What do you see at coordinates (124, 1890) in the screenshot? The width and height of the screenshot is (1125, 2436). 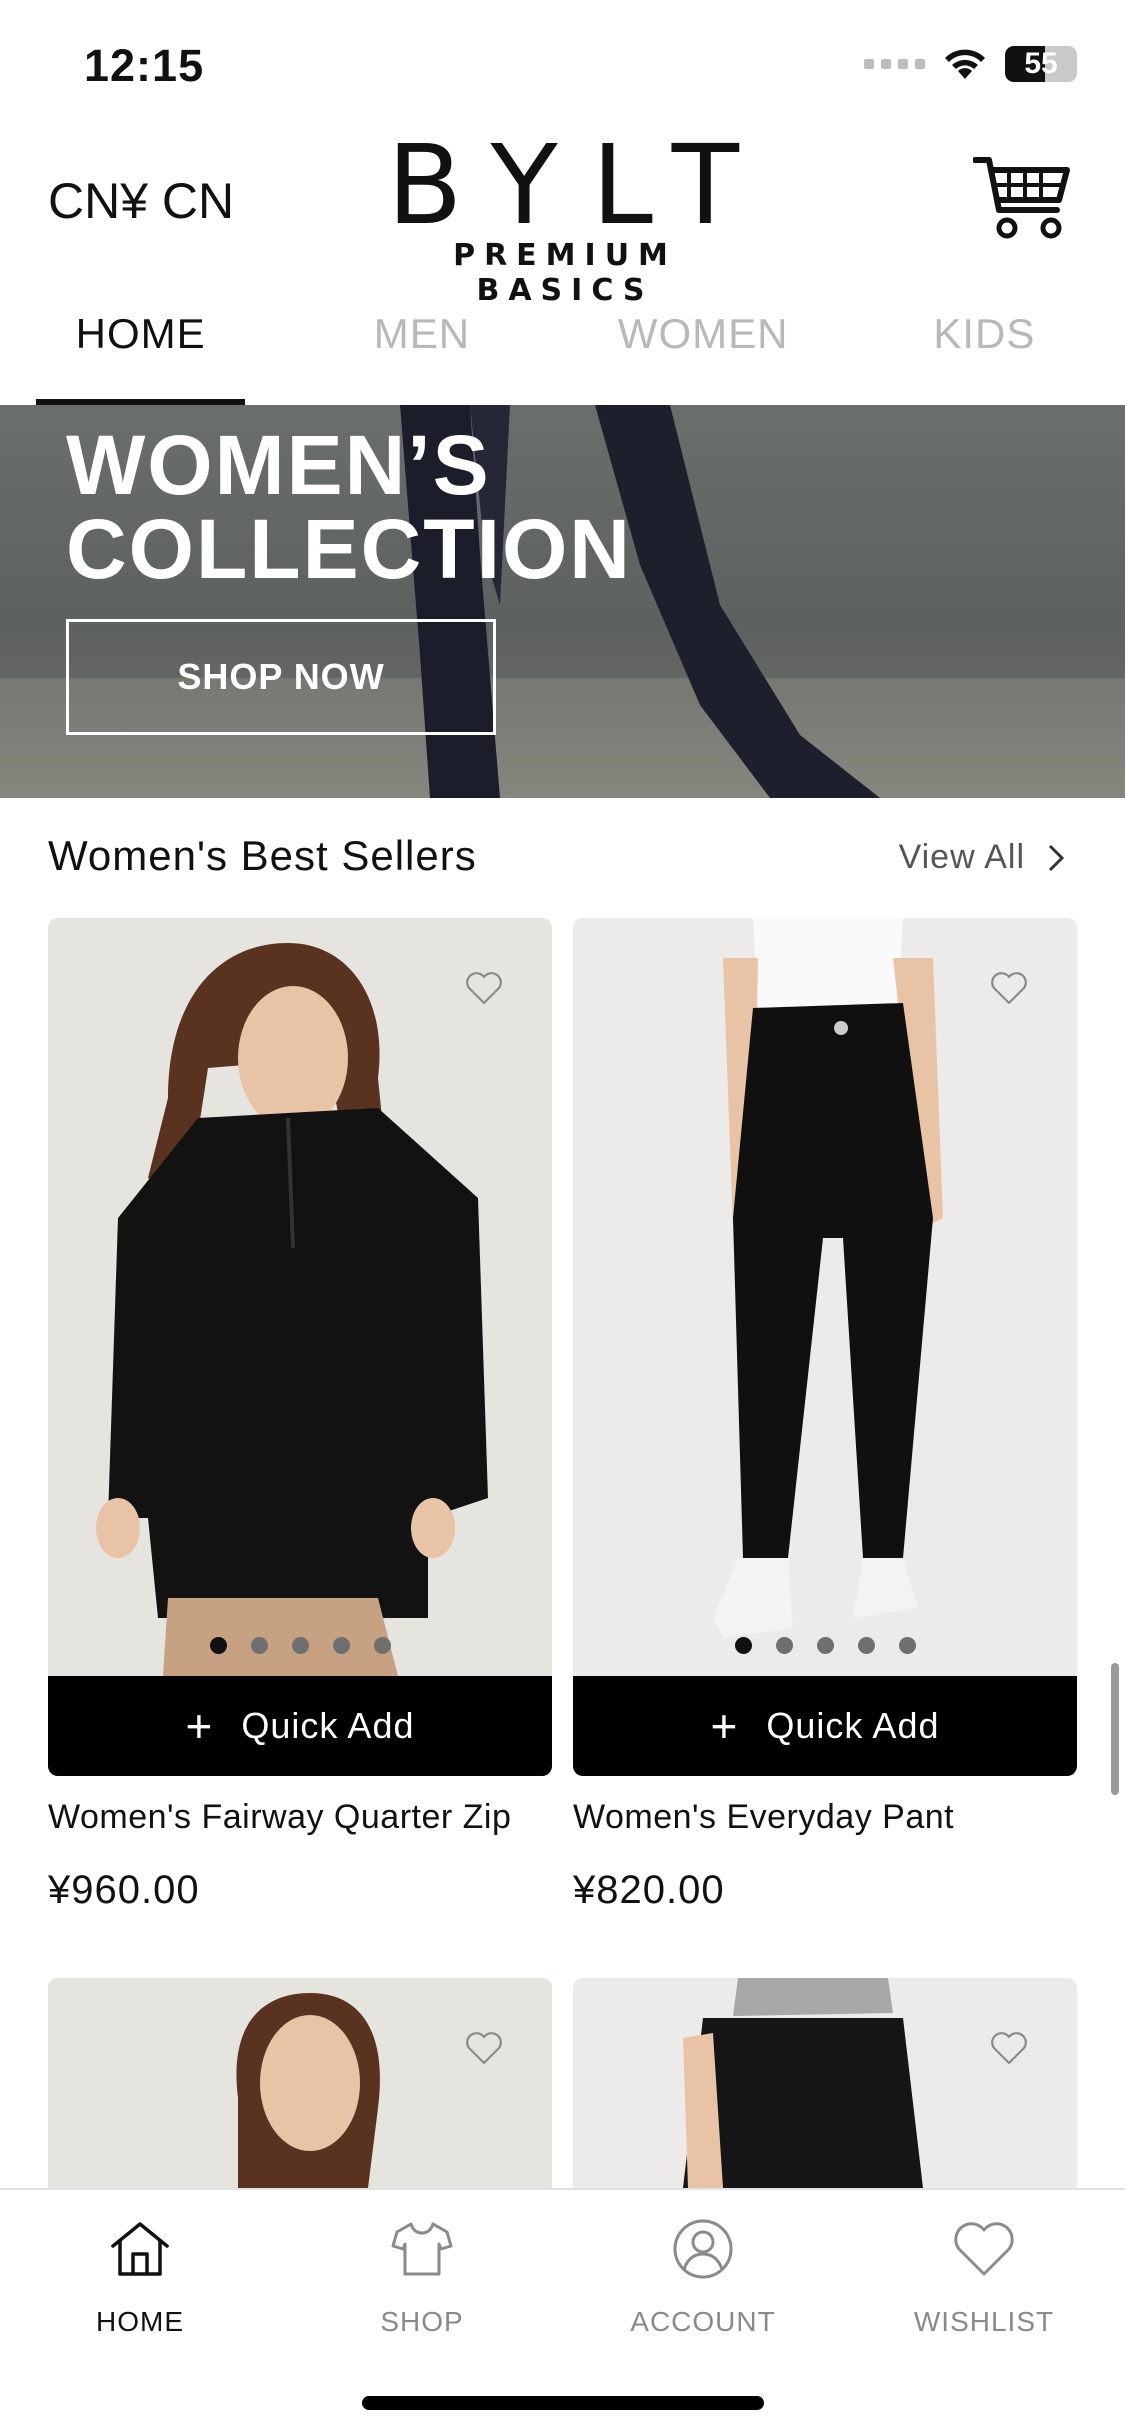 I see `product-price: ¥960.00` at bounding box center [124, 1890].